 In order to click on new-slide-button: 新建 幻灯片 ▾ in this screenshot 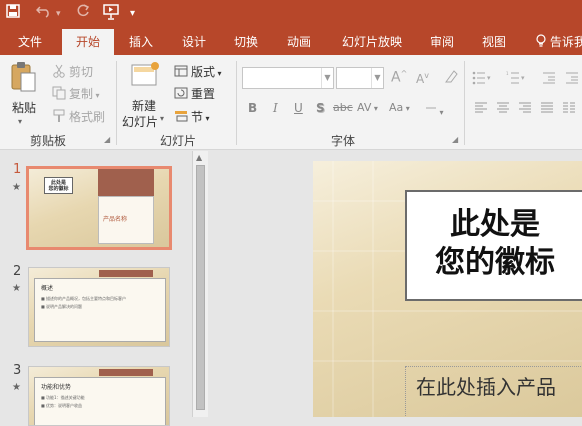, I will do `click(144, 94)`.